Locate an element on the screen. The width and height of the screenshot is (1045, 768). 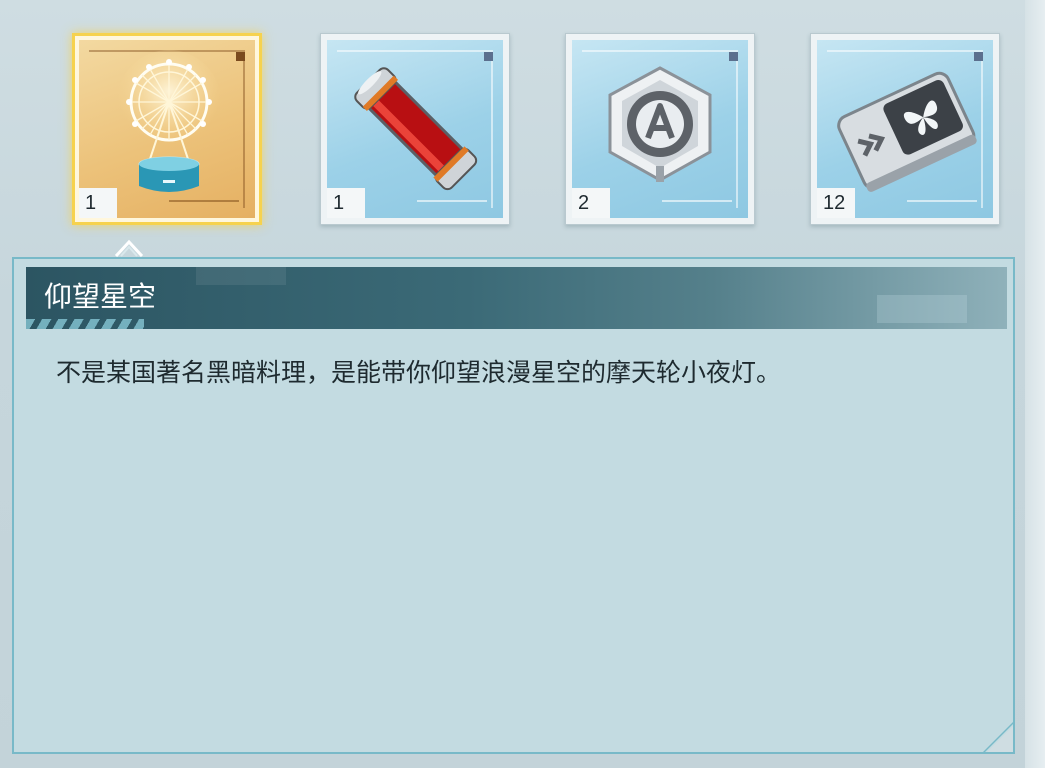
panel-corner-cut is located at coordinates (998, 737).